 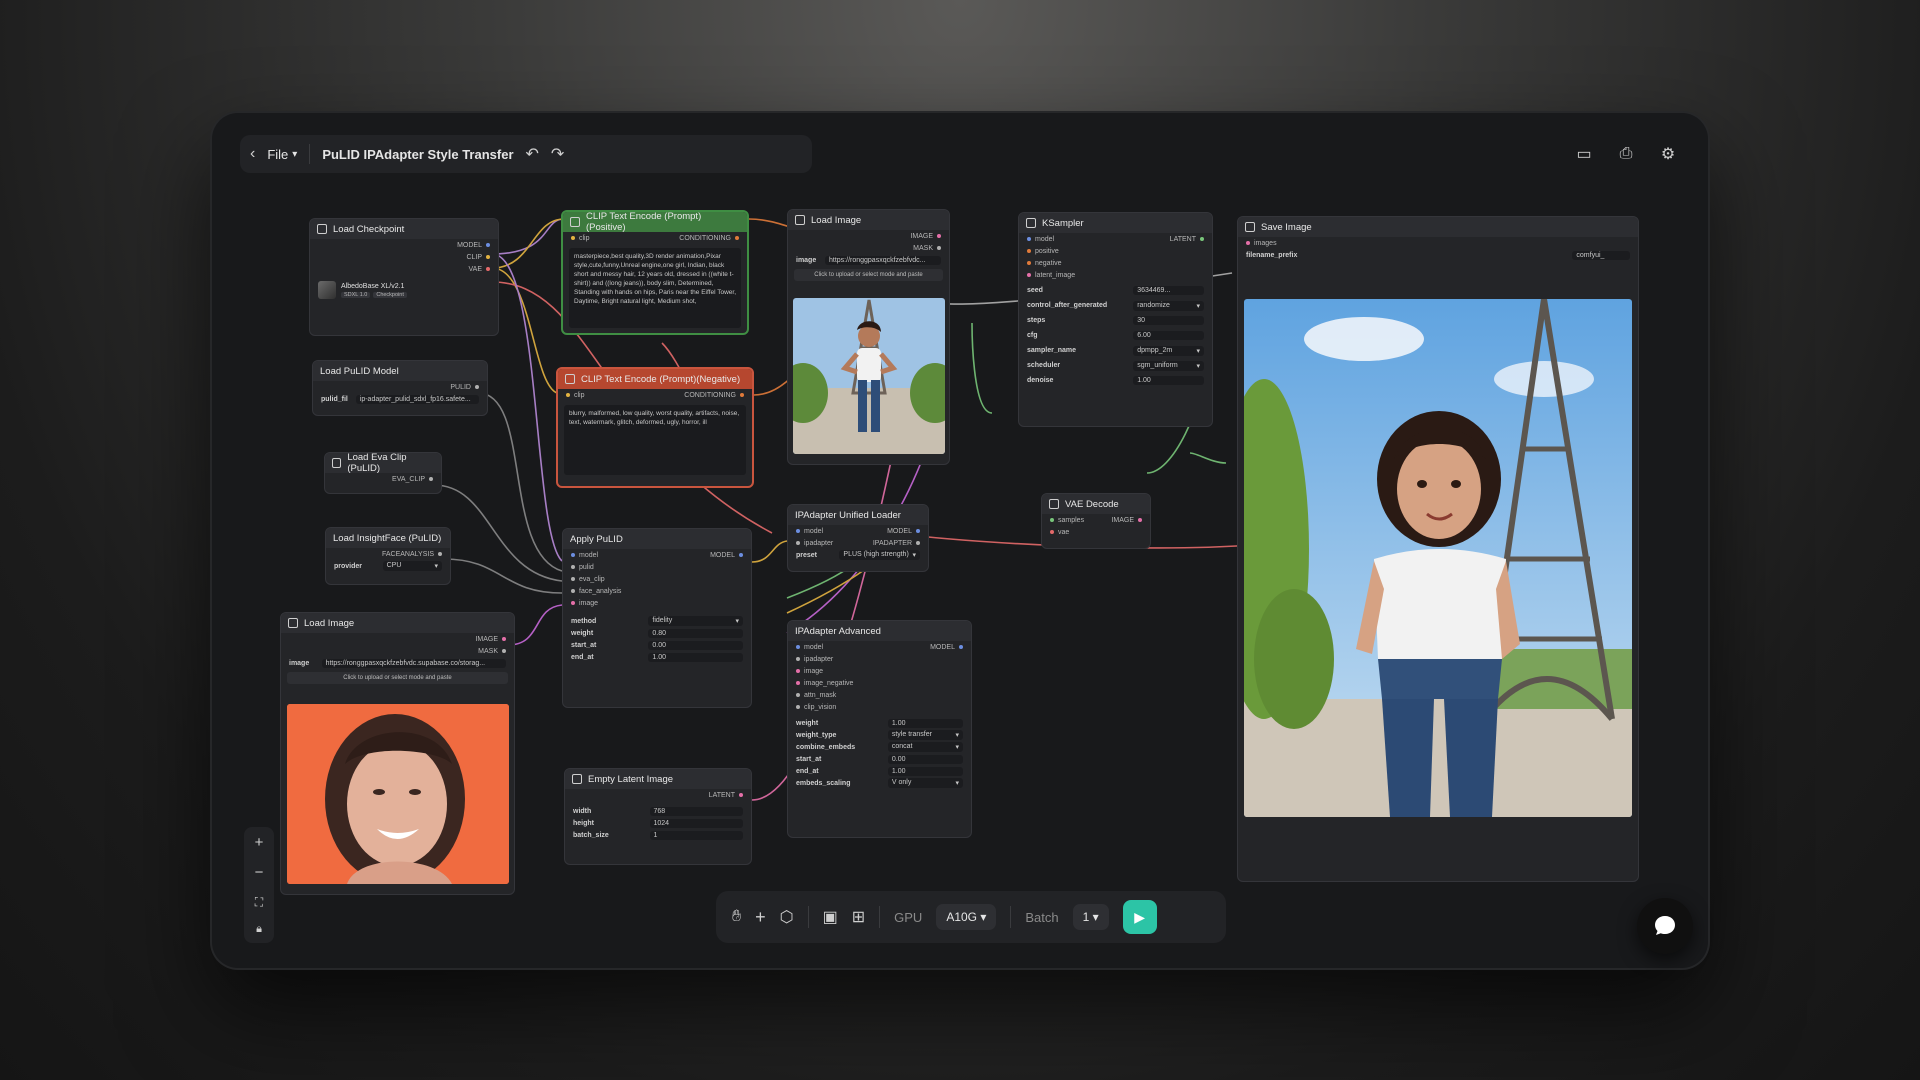 What do you see at coordinates (1168, 365) in the screenshot?
I see `scheduler-select: sgm_uniform ▾` at bounding box center [1168, 365].